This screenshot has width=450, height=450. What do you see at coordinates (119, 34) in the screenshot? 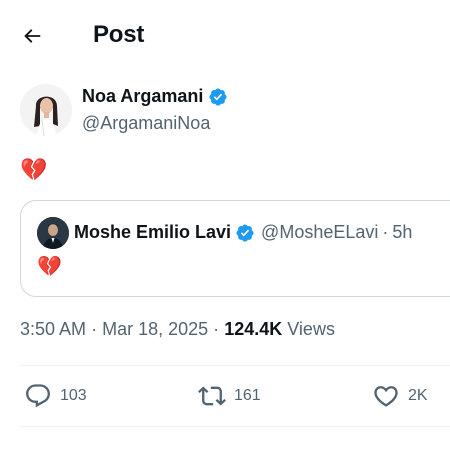
I see `page-title: Post` at bounding box center [119, 34].